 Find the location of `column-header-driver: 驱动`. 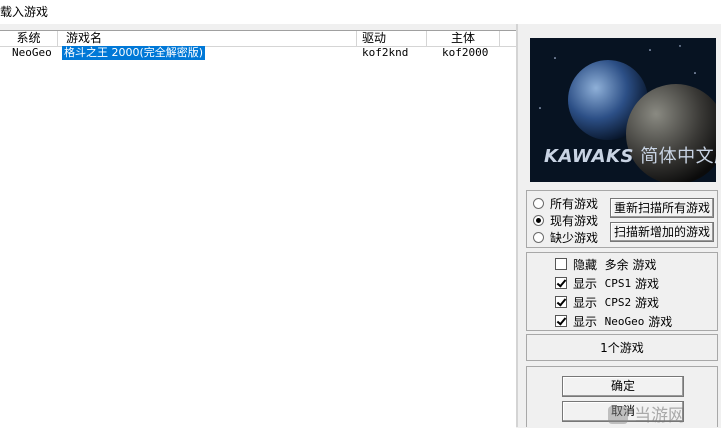

column-header-driver: 驱动 is located at coordinates (392, 38).